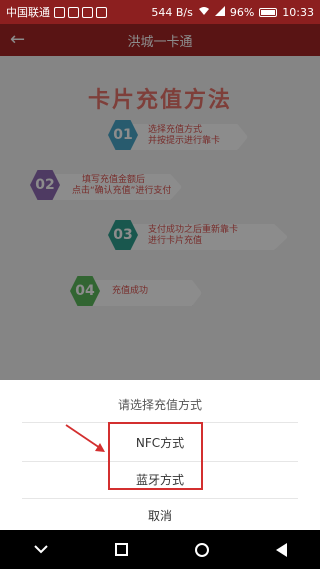 The image size is (320, 569). Describe the element at coordinates (80, 12) in the screenshot. I see `notification-icons` at that location.